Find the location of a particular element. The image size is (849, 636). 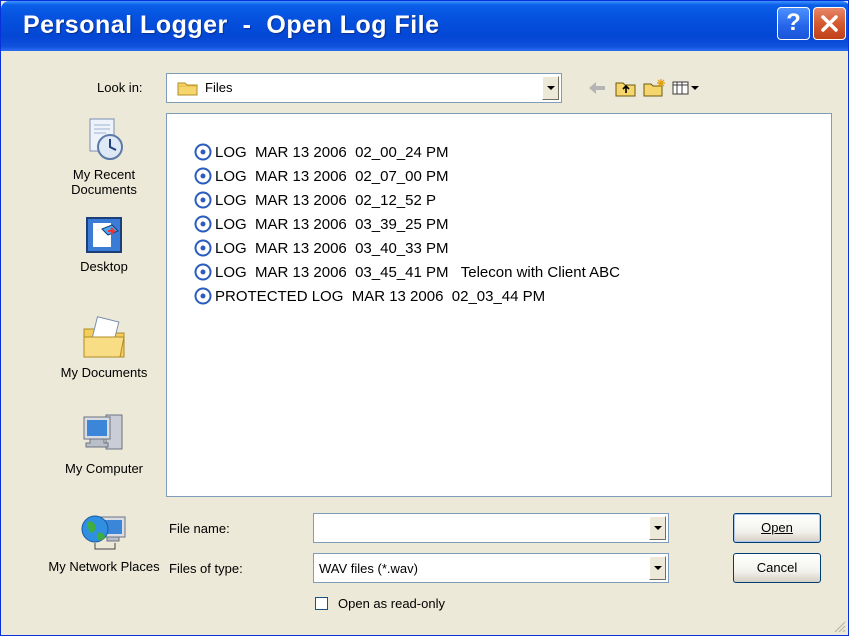

filetype-value: WAV files (*.wav) is located at coordinates (368, 568).